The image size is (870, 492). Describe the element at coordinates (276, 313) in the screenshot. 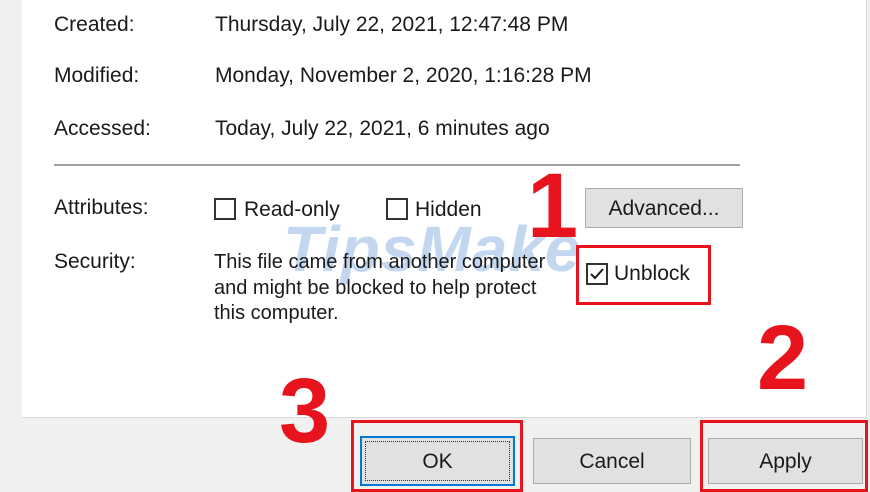

I see `security-message-line3: this computer.` at that location.